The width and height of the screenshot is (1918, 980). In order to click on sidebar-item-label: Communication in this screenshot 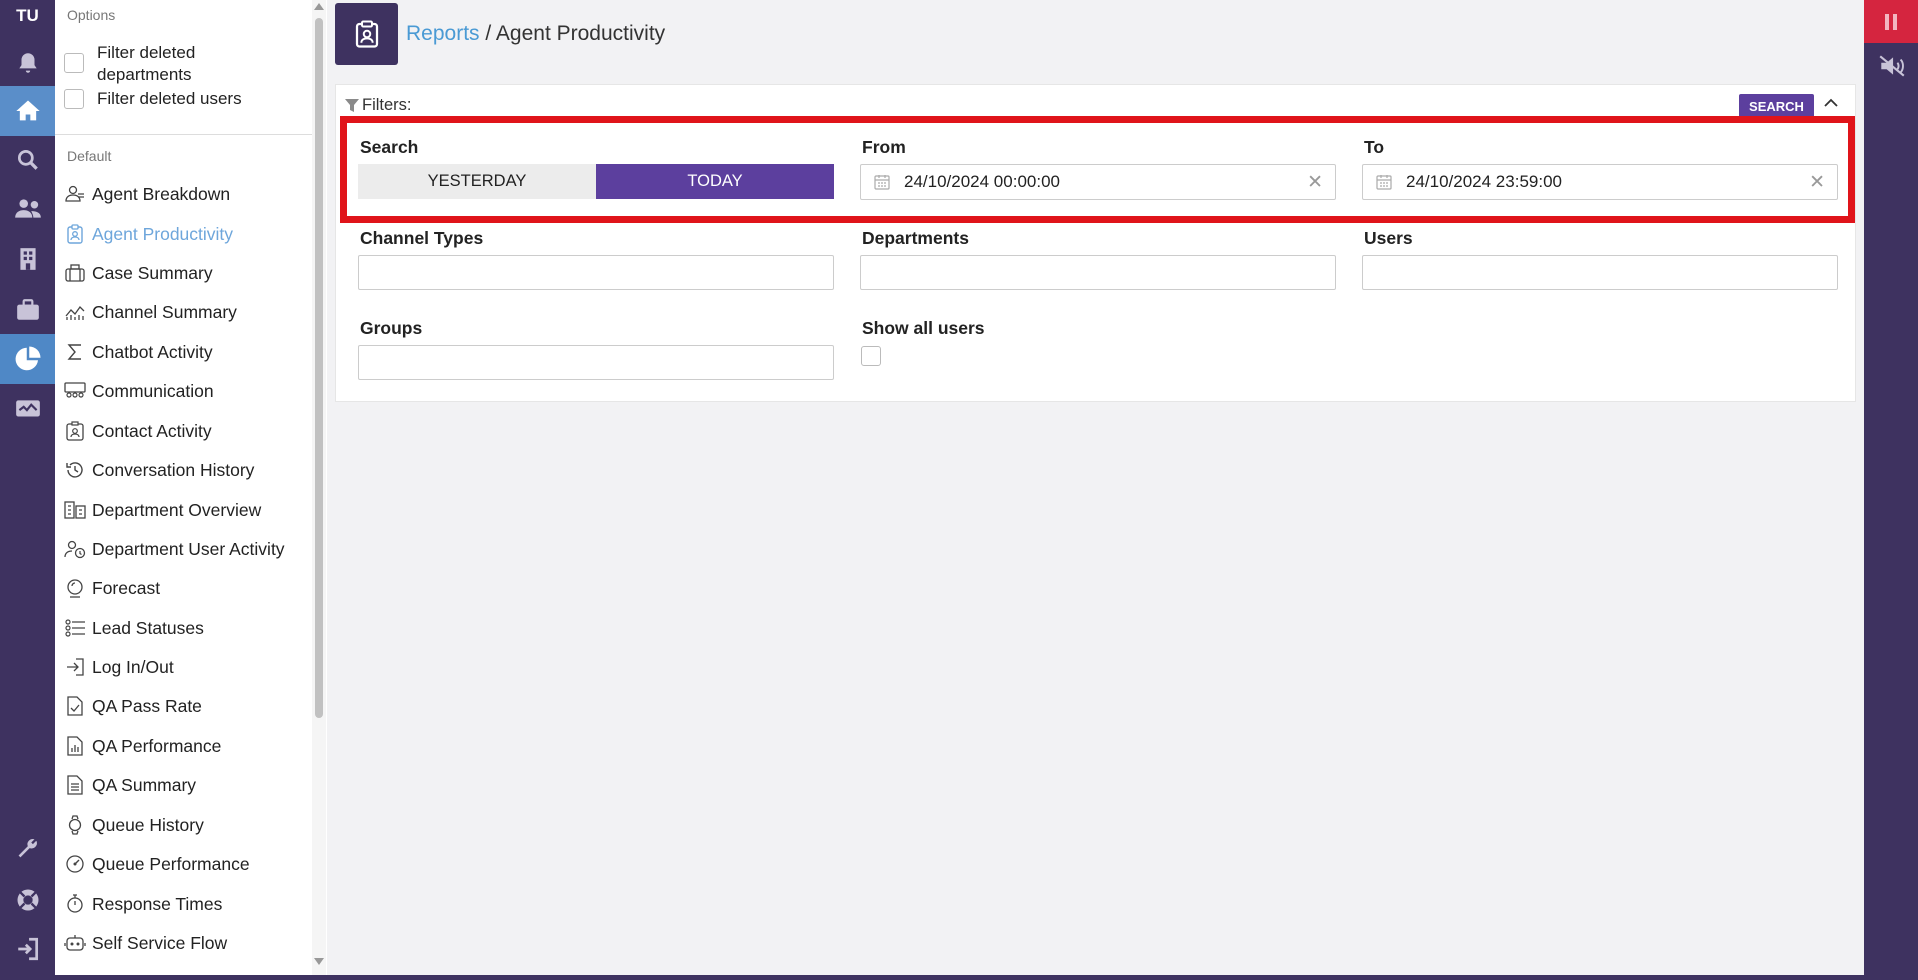, I will do `click(153, 390)`.